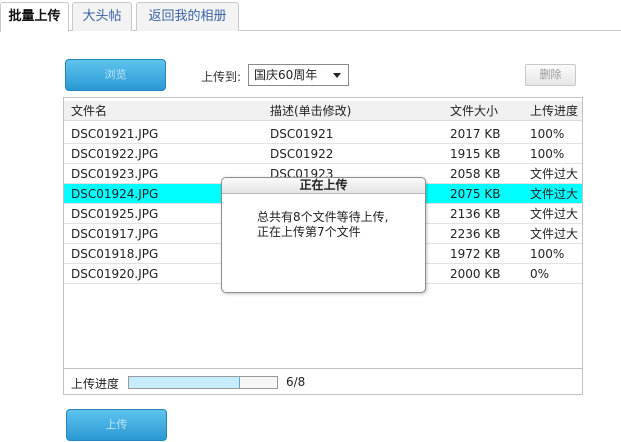 Image resolution: width=621 pixels, height=442 pixels. What do you see at coordinates (102, 16) in the screenshot?
I see `tab-big-head-sticker: 大头帖` at bounding box center [102, 16].